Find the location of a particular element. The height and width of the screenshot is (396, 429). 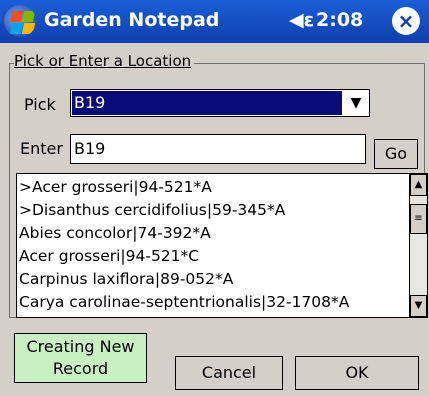

close-button: × is located at coordinates (406, 21).